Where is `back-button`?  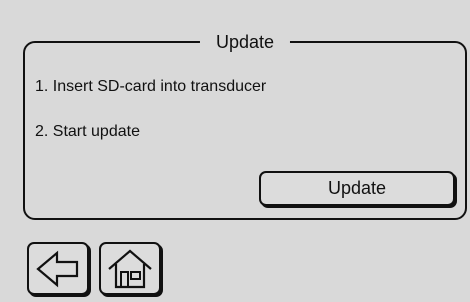
back-button is located at coordinates (58, 268).